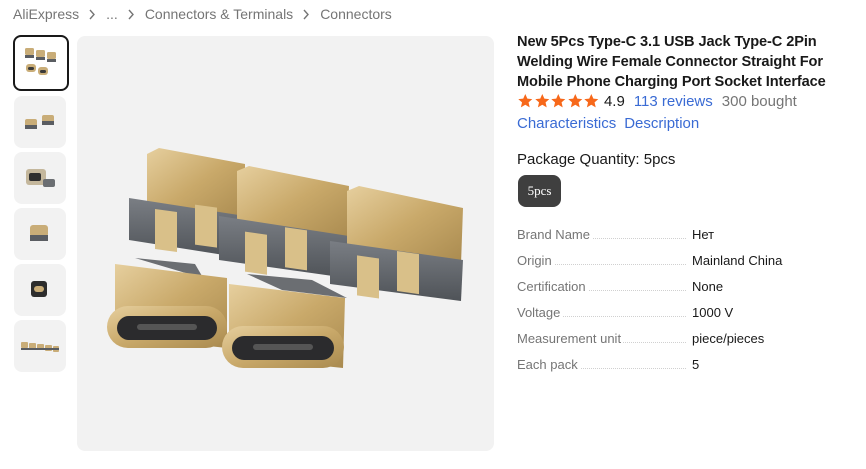  Describe the element at coordinates (596, 159) in the screenshot. I see `package-quantity-label: Package Quantity: 5pcs` at that location.